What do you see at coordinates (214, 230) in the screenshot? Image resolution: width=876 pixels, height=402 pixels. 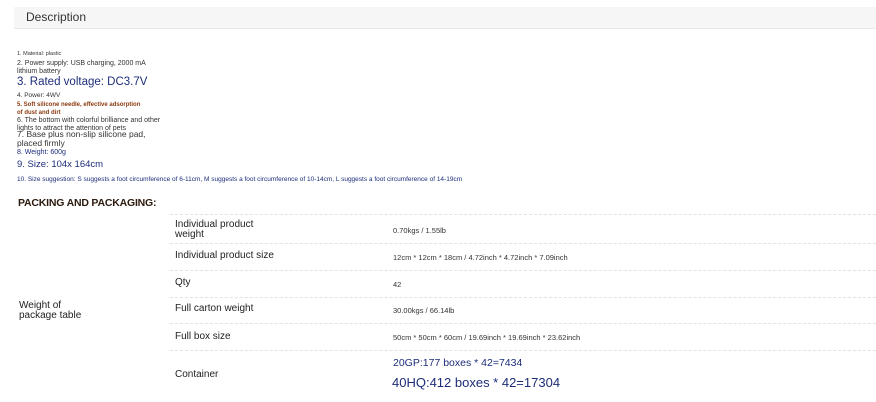 I see `row-label-individual-weight: Individual product weight` at bounding box center [214, 230].